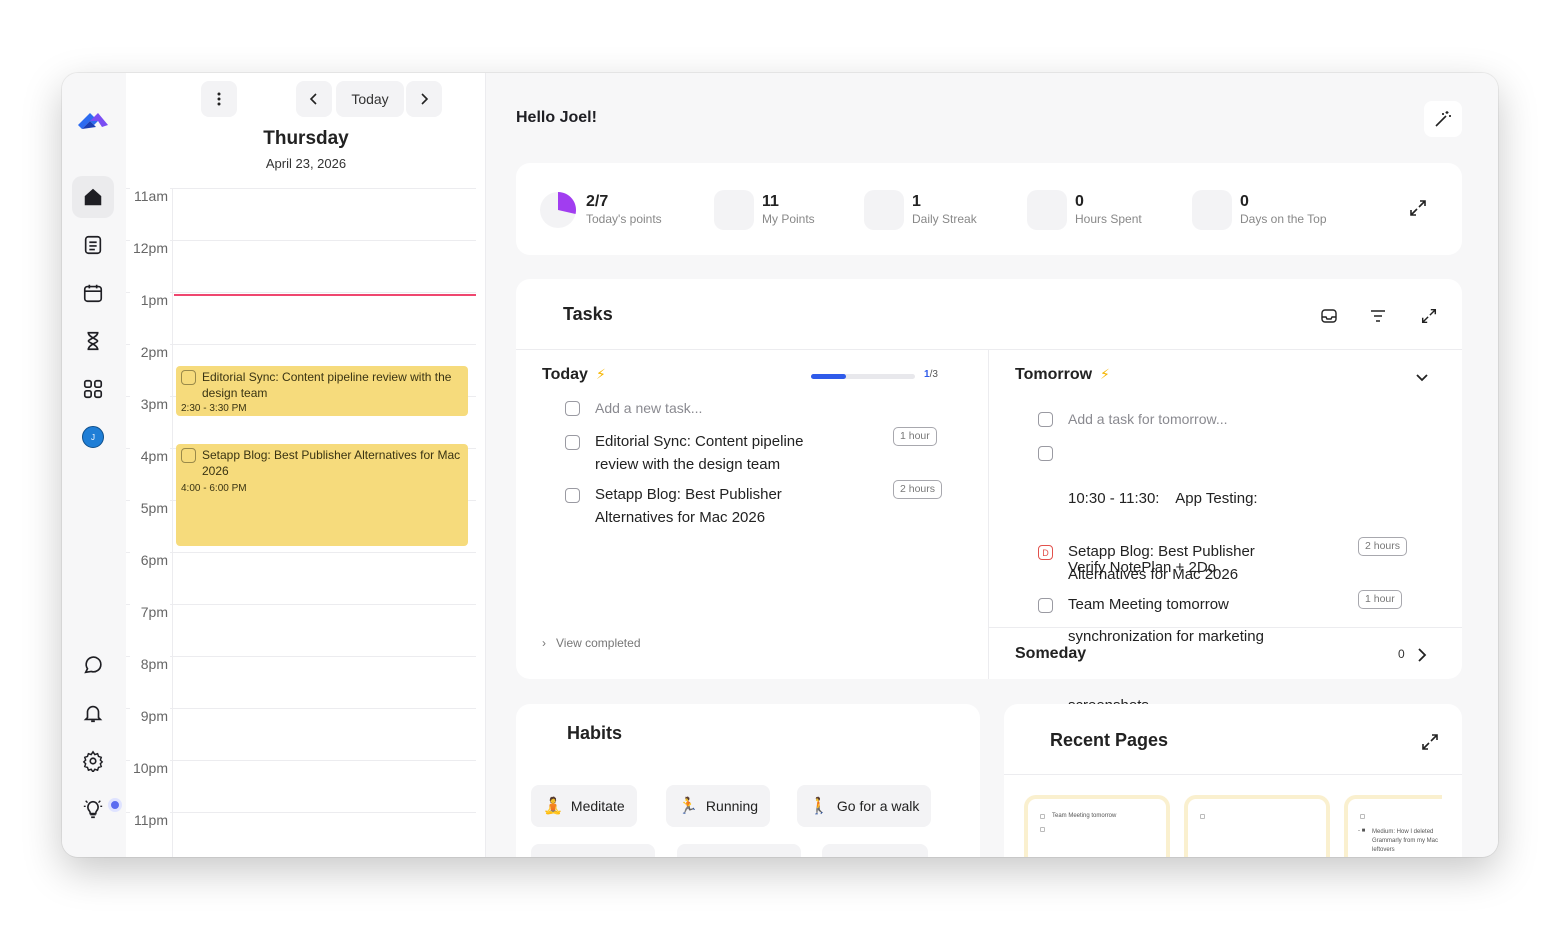 The width and height of the screenshot is (1560, 938). I want to click on chevron-left-icon, so click(313, 99).